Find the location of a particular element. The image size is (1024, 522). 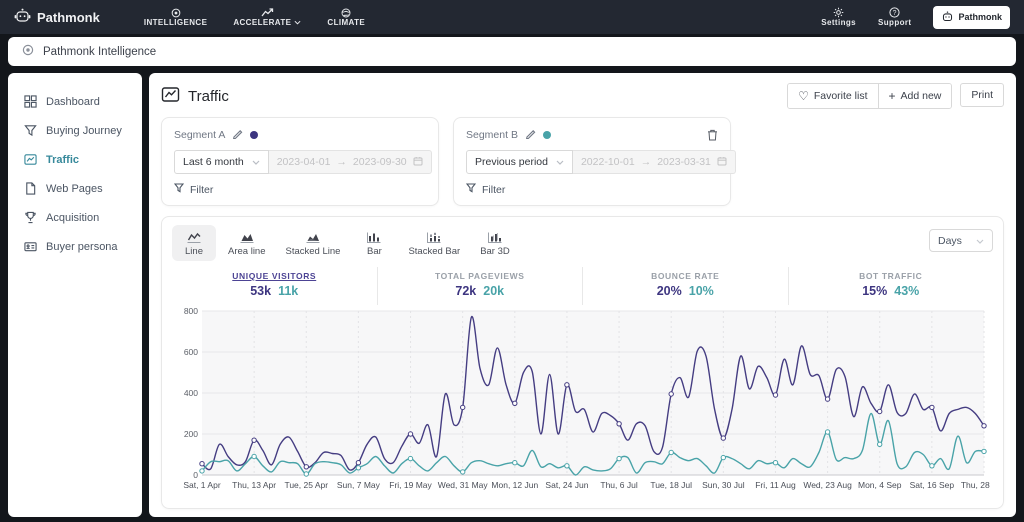

chart-type-label: Stacked Line is located at coordinates (313, 251).